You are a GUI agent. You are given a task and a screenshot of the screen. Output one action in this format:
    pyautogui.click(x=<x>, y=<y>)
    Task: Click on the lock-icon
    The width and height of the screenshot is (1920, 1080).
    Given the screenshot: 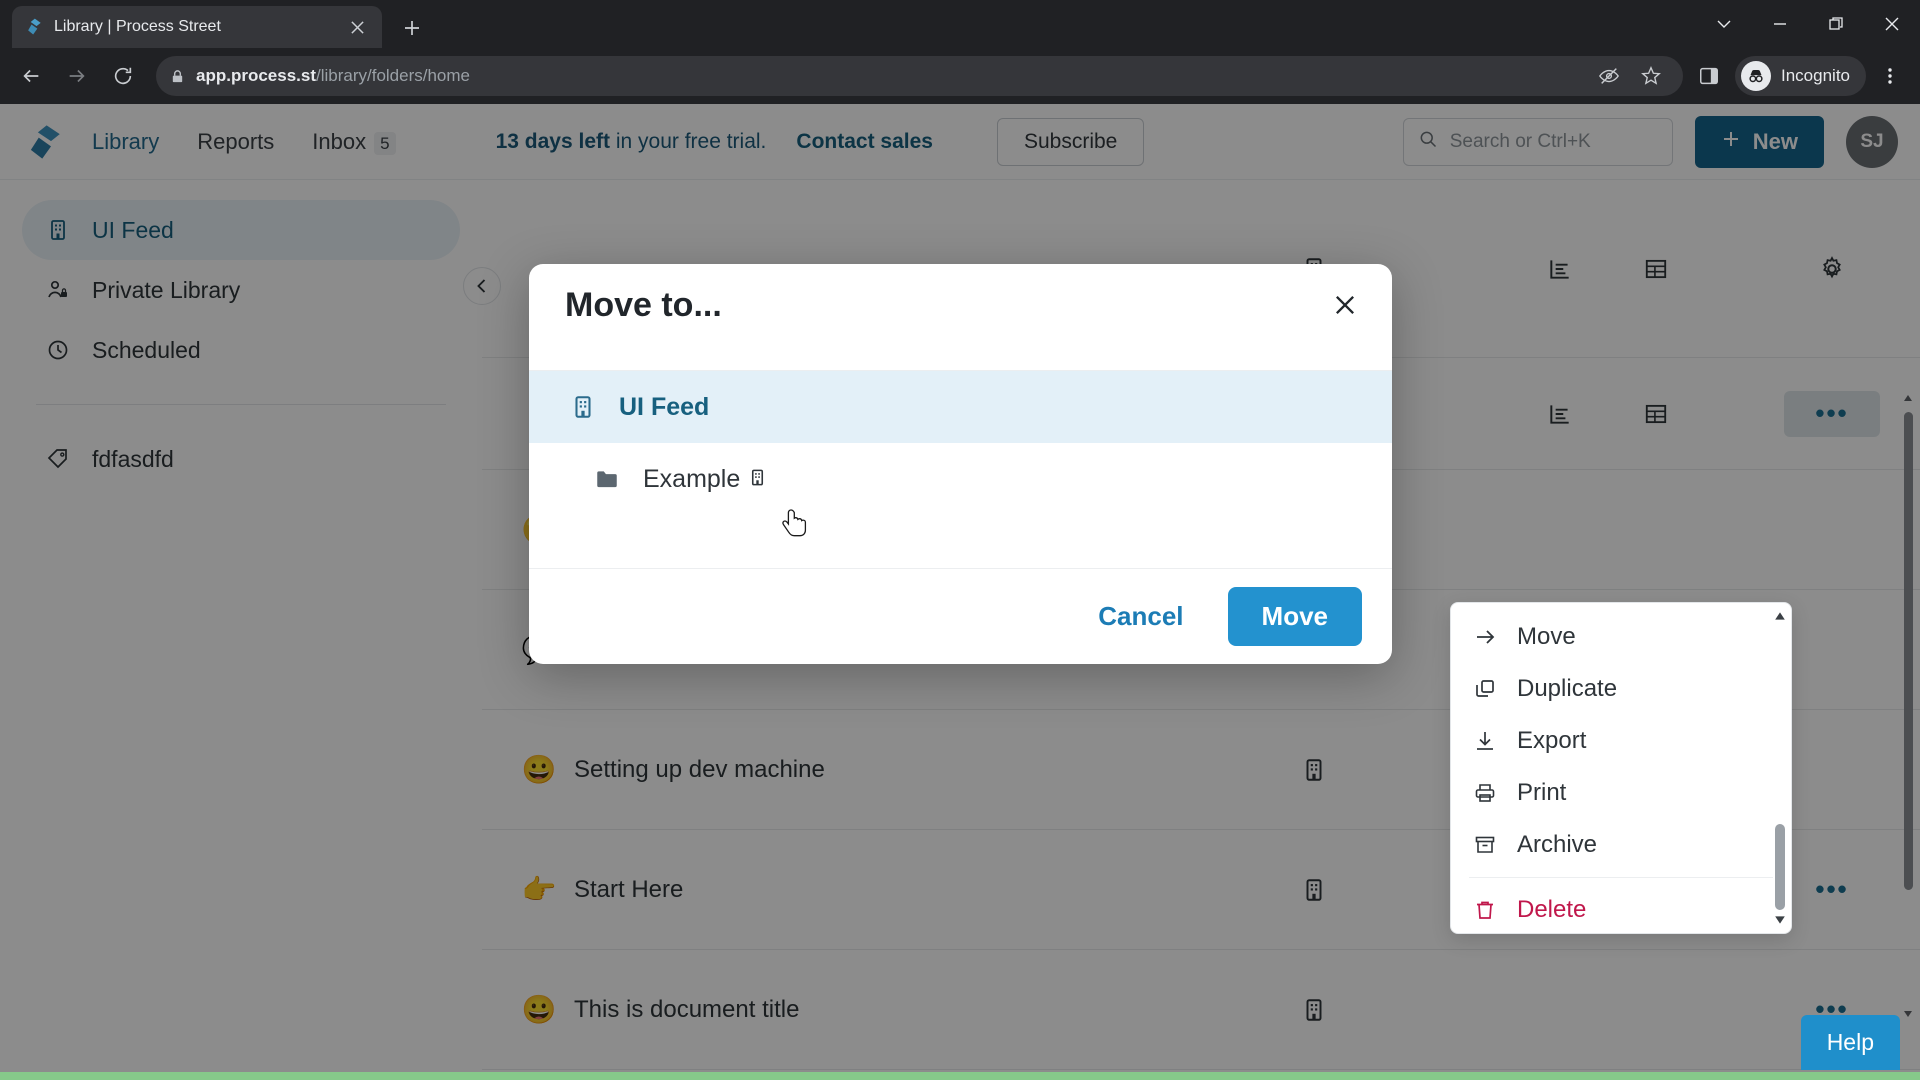 What is the action you would take?
    pyautogui.click(x=178, y=76)
    